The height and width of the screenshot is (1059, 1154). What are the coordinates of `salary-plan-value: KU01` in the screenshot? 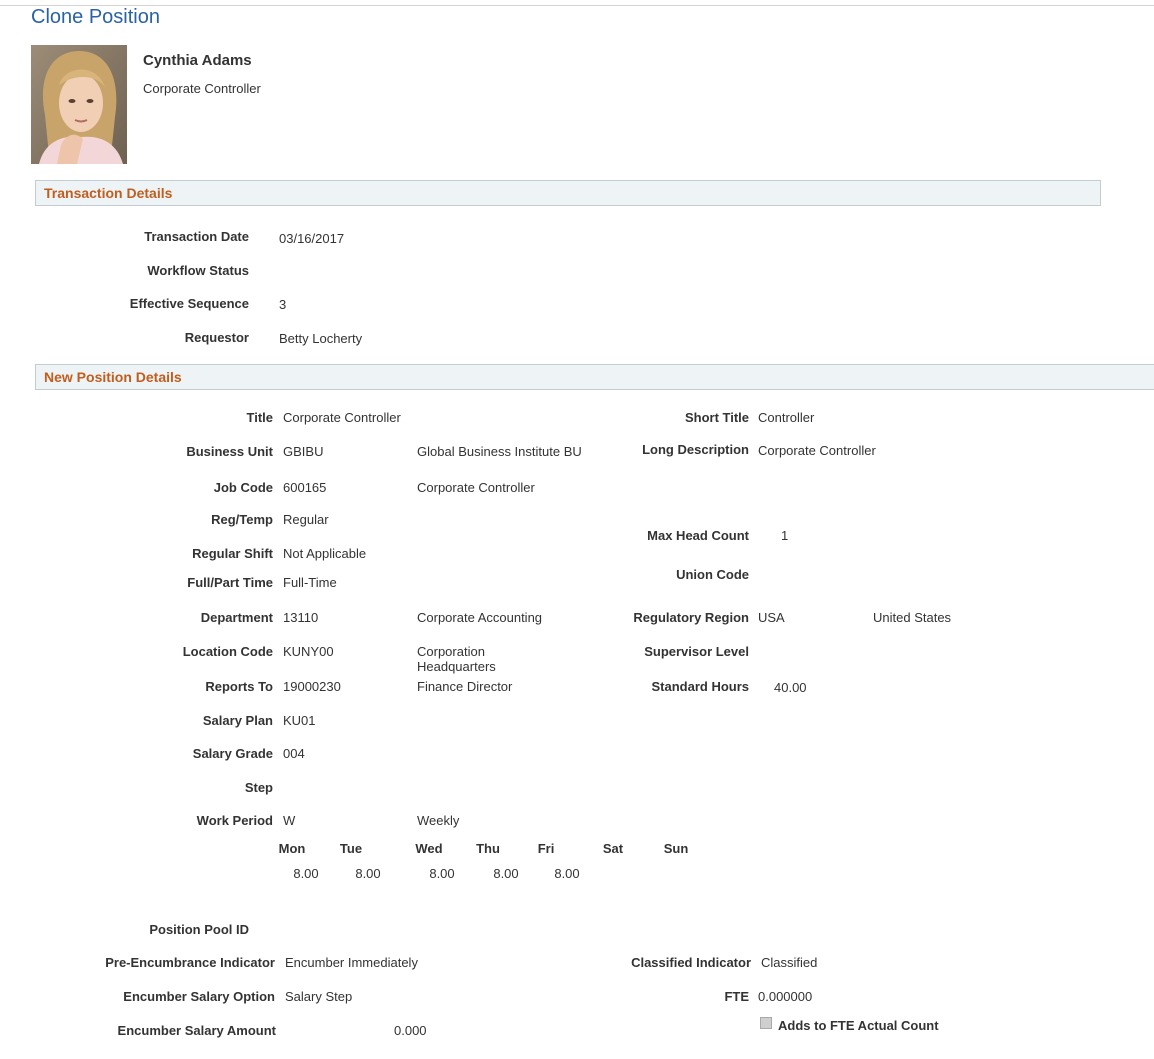 It's located at (299, 720).